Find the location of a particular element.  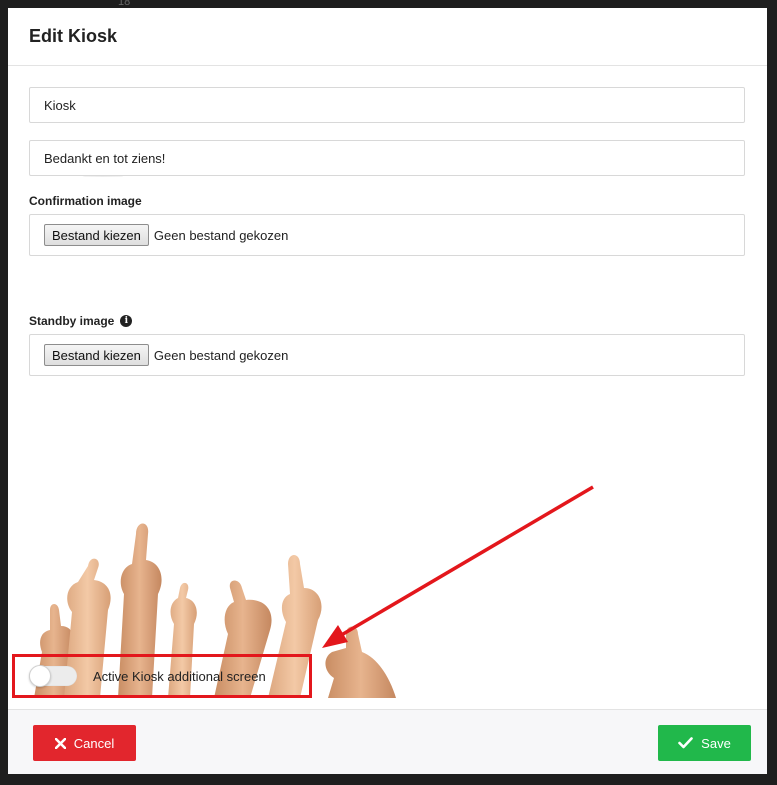

toggle-knob is located at coordinates (40, 676).